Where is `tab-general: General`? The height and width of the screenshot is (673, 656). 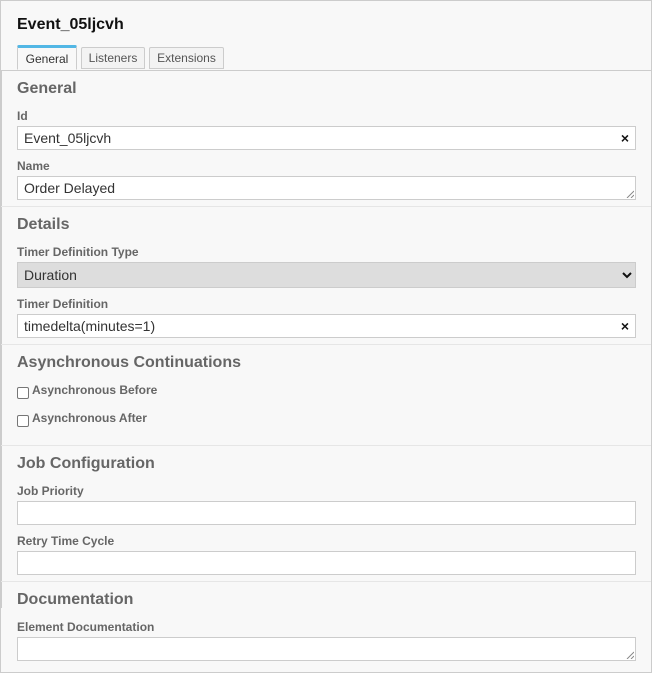
tab-general: General is located at coordinates (47, 57).